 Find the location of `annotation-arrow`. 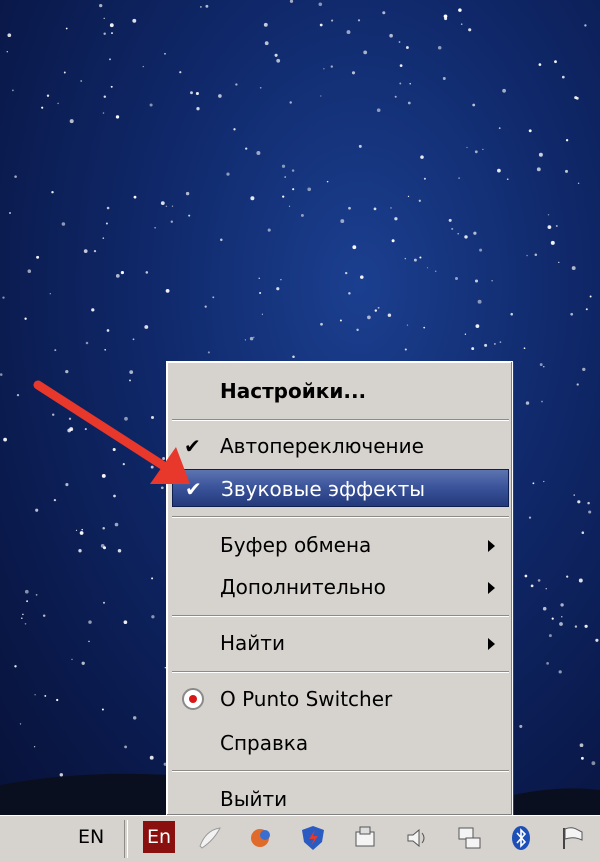

annotation-arrow is located at coordinates (111, 432).